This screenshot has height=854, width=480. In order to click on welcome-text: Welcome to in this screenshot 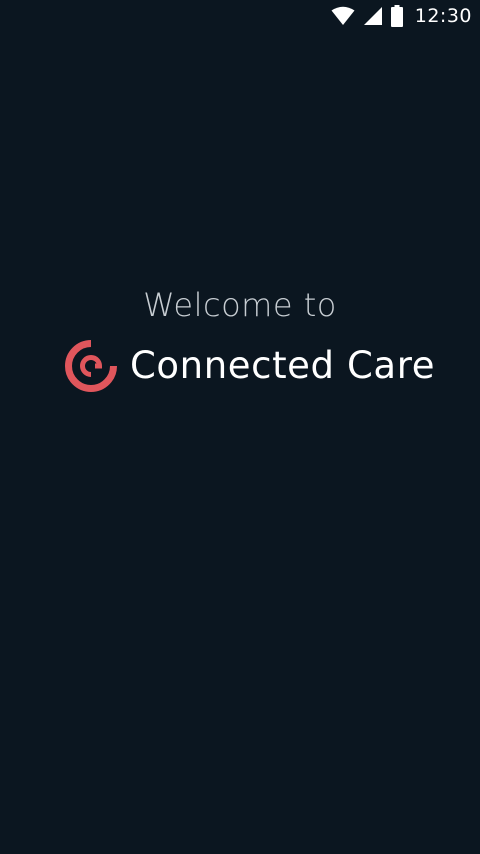, I will do `click(240, 305)`.